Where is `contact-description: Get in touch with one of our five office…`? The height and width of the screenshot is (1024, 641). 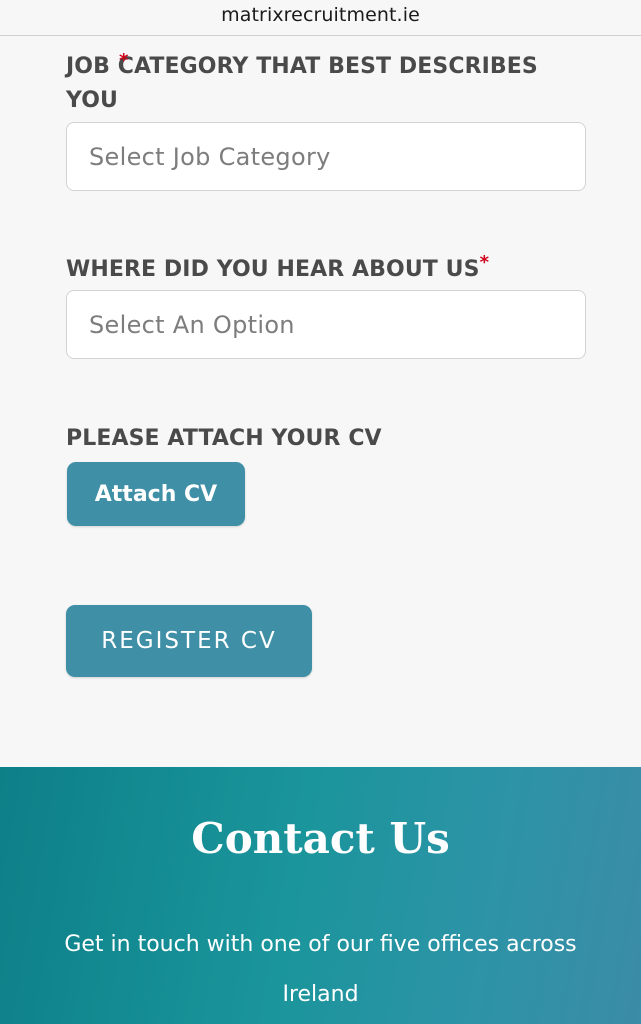 contact-description: Get in touch with one of our five office… is located at coordinates (320, 969).